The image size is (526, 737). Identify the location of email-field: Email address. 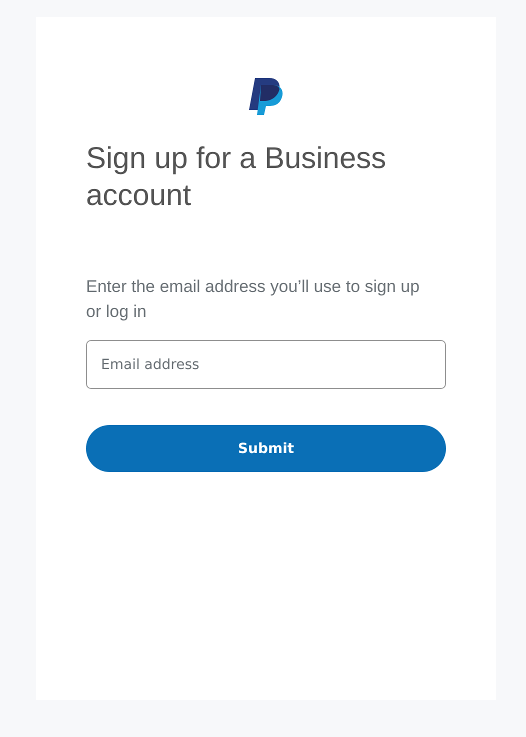
(266, 364).